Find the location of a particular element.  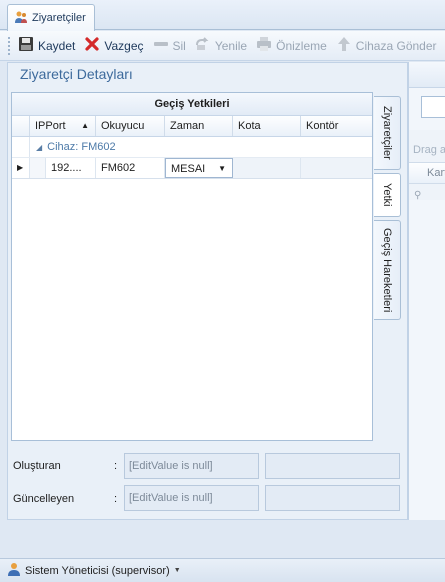

list-grid-area: Drag a Kart ⚲ is located at coordinates (427, 165).